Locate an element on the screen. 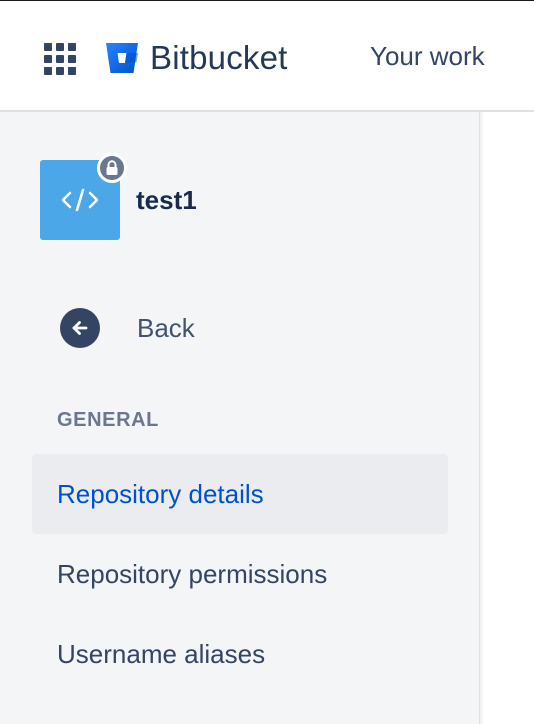  private-badge is located at coordinates (112, 168).